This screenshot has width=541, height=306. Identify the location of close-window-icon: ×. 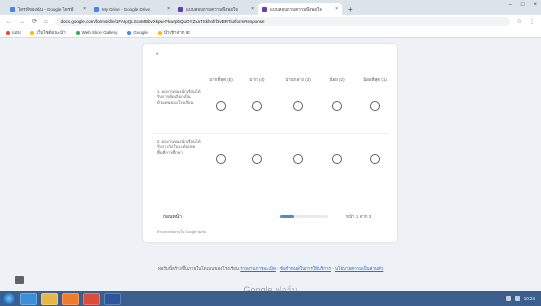
(535, 5).